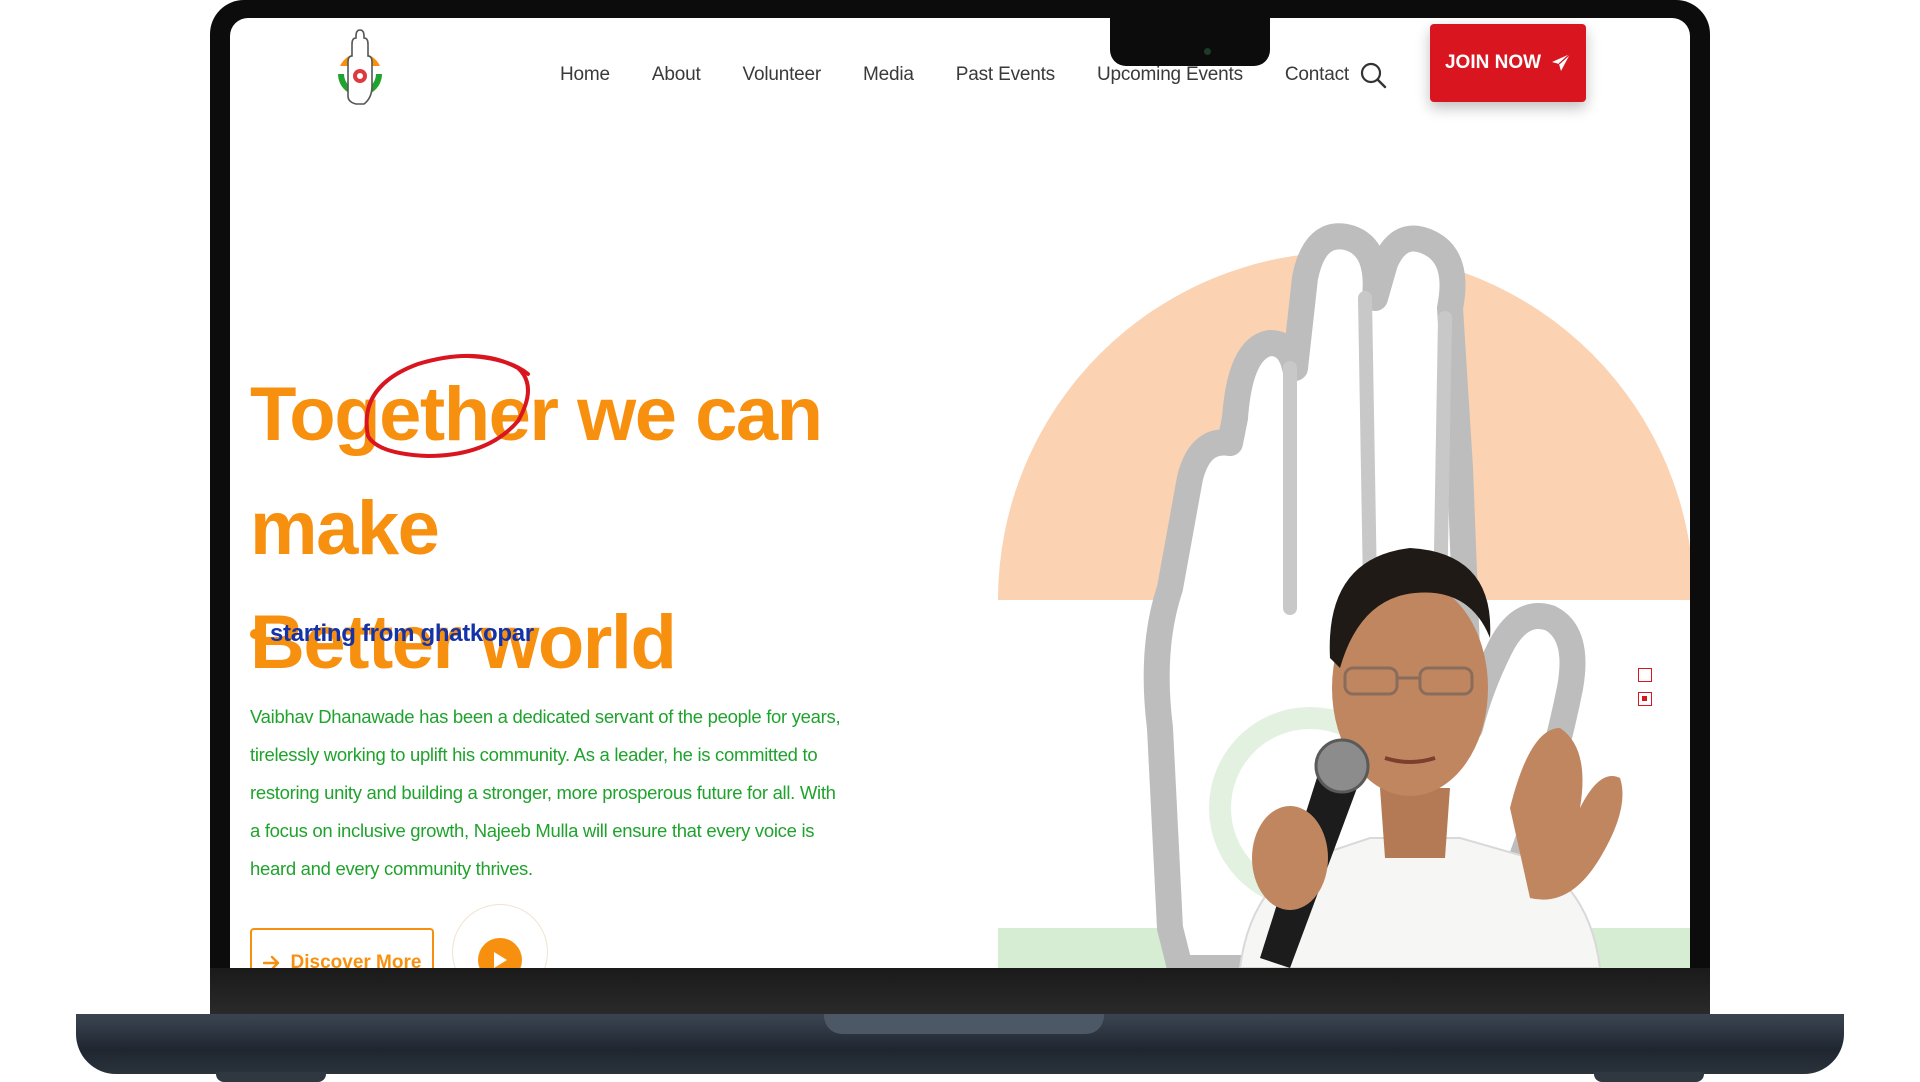 The image size is (1920, 1082). I want to click on tagline-bullet, so click(255, 634).